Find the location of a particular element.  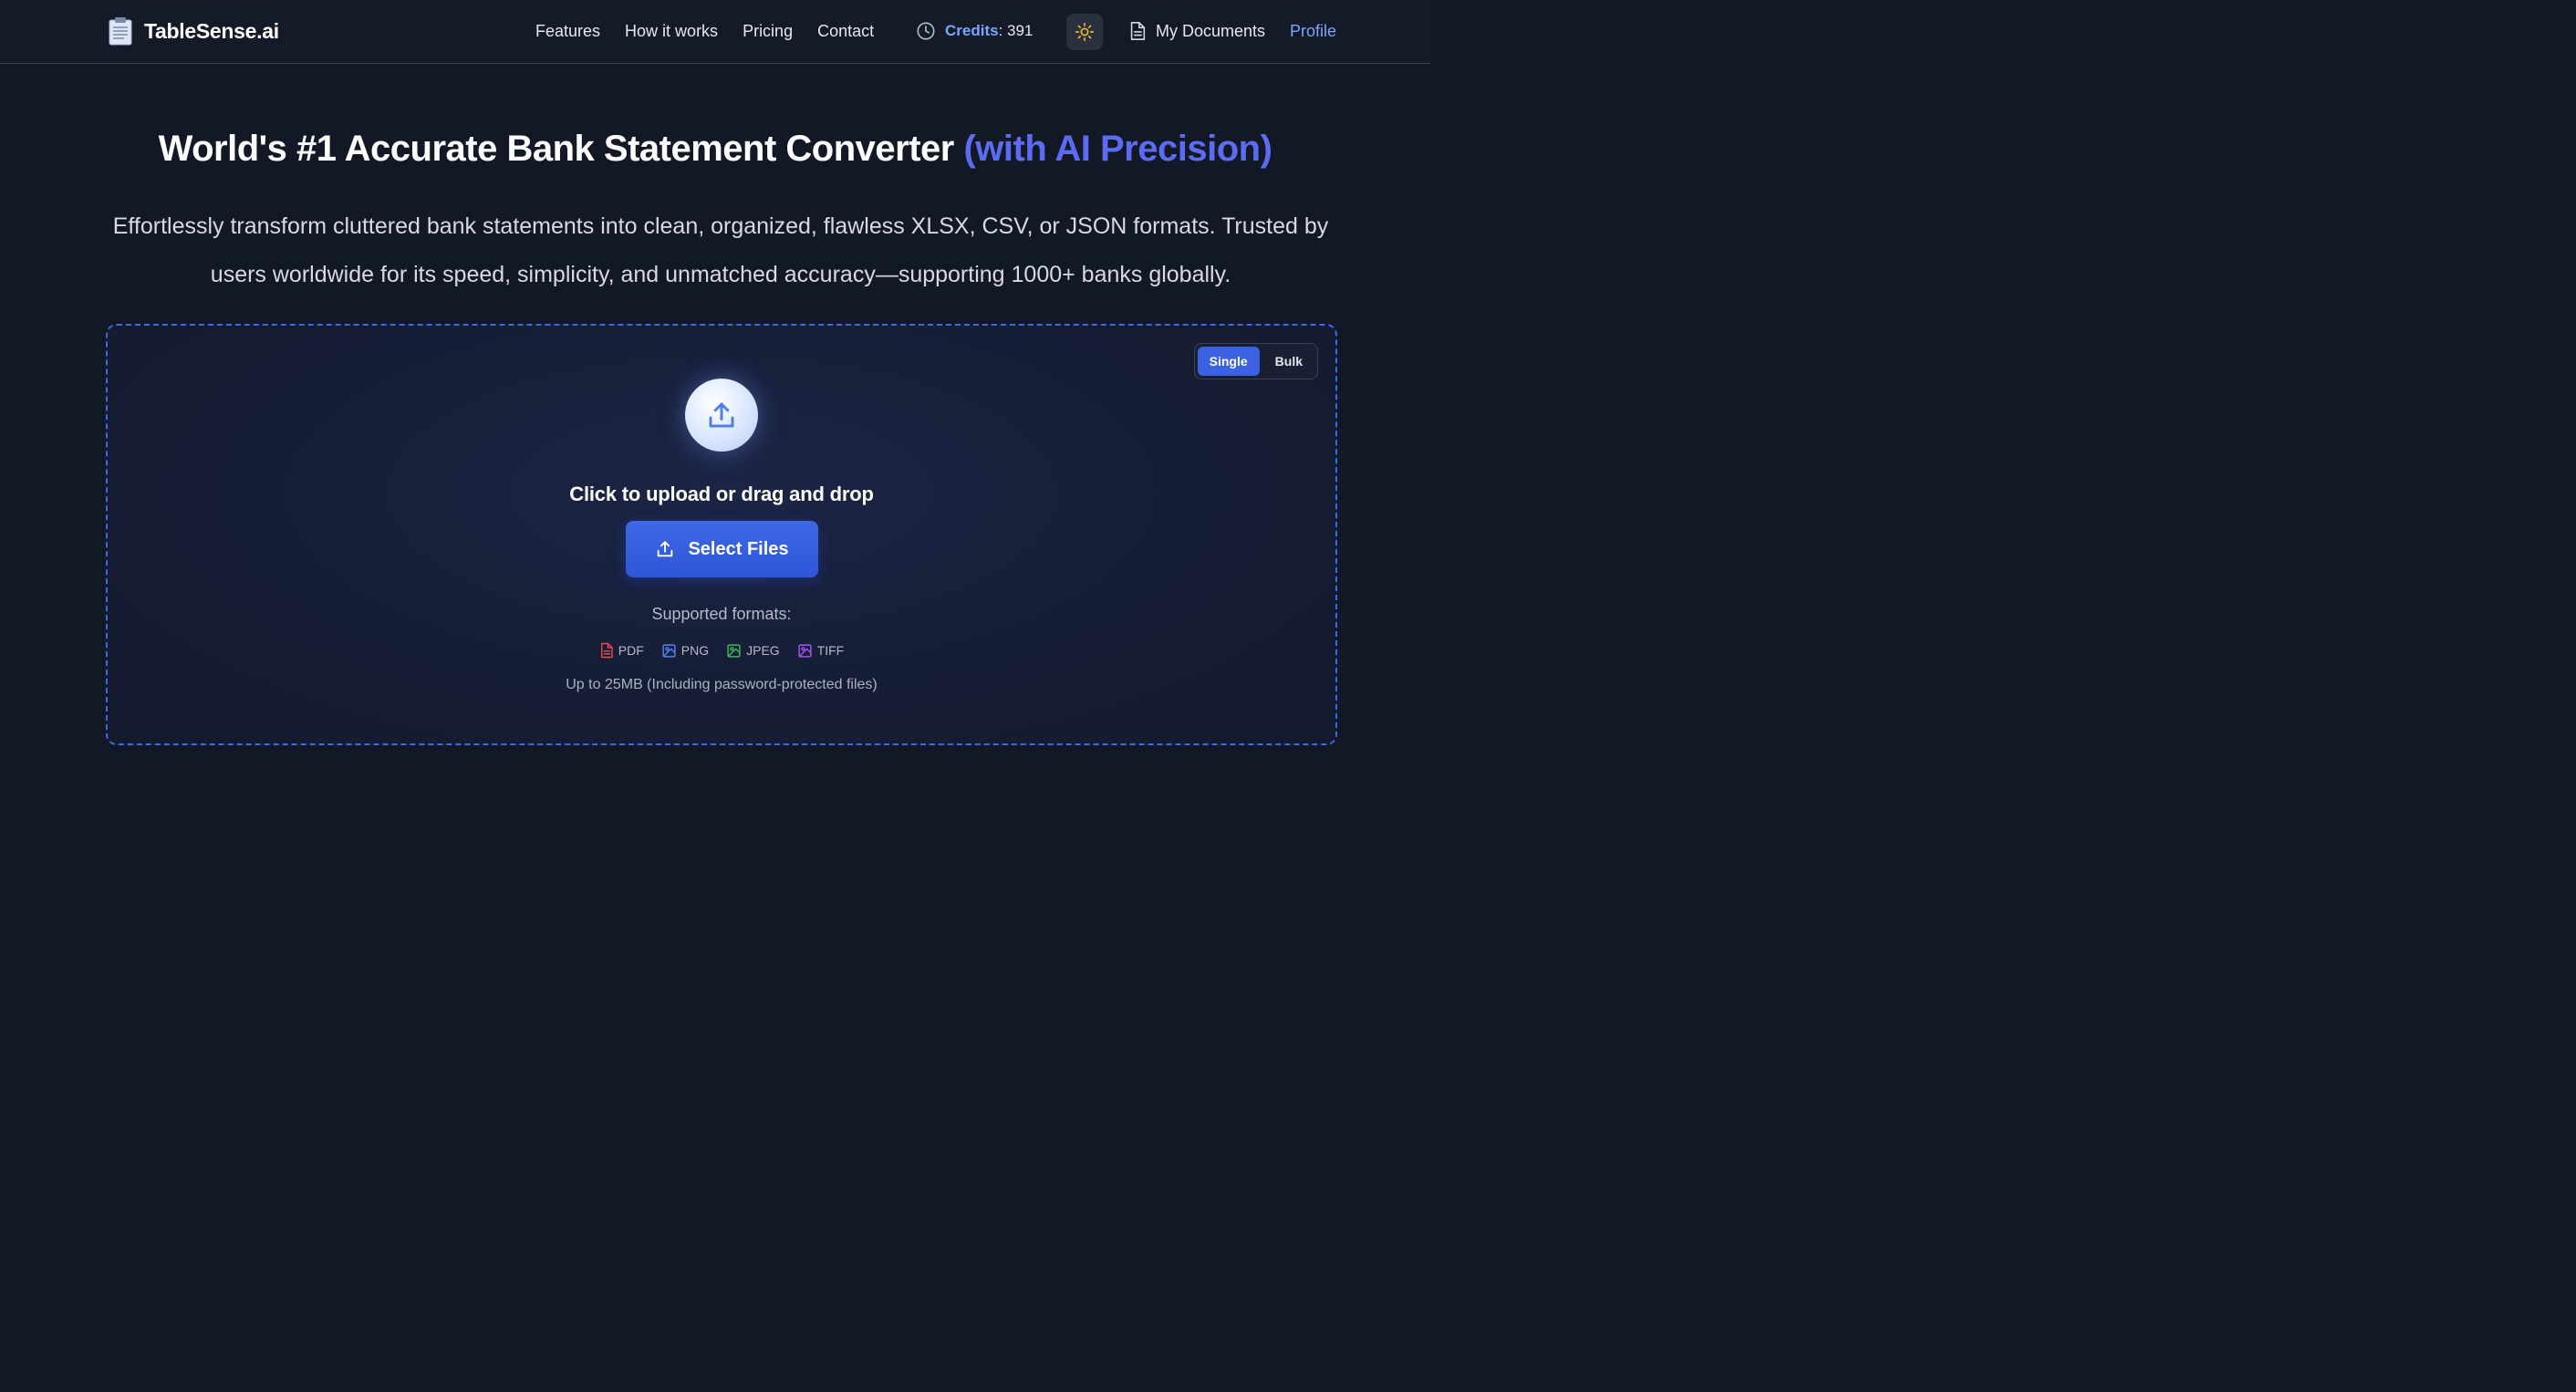

format-label: PDF is located at coordinates (631, 650).